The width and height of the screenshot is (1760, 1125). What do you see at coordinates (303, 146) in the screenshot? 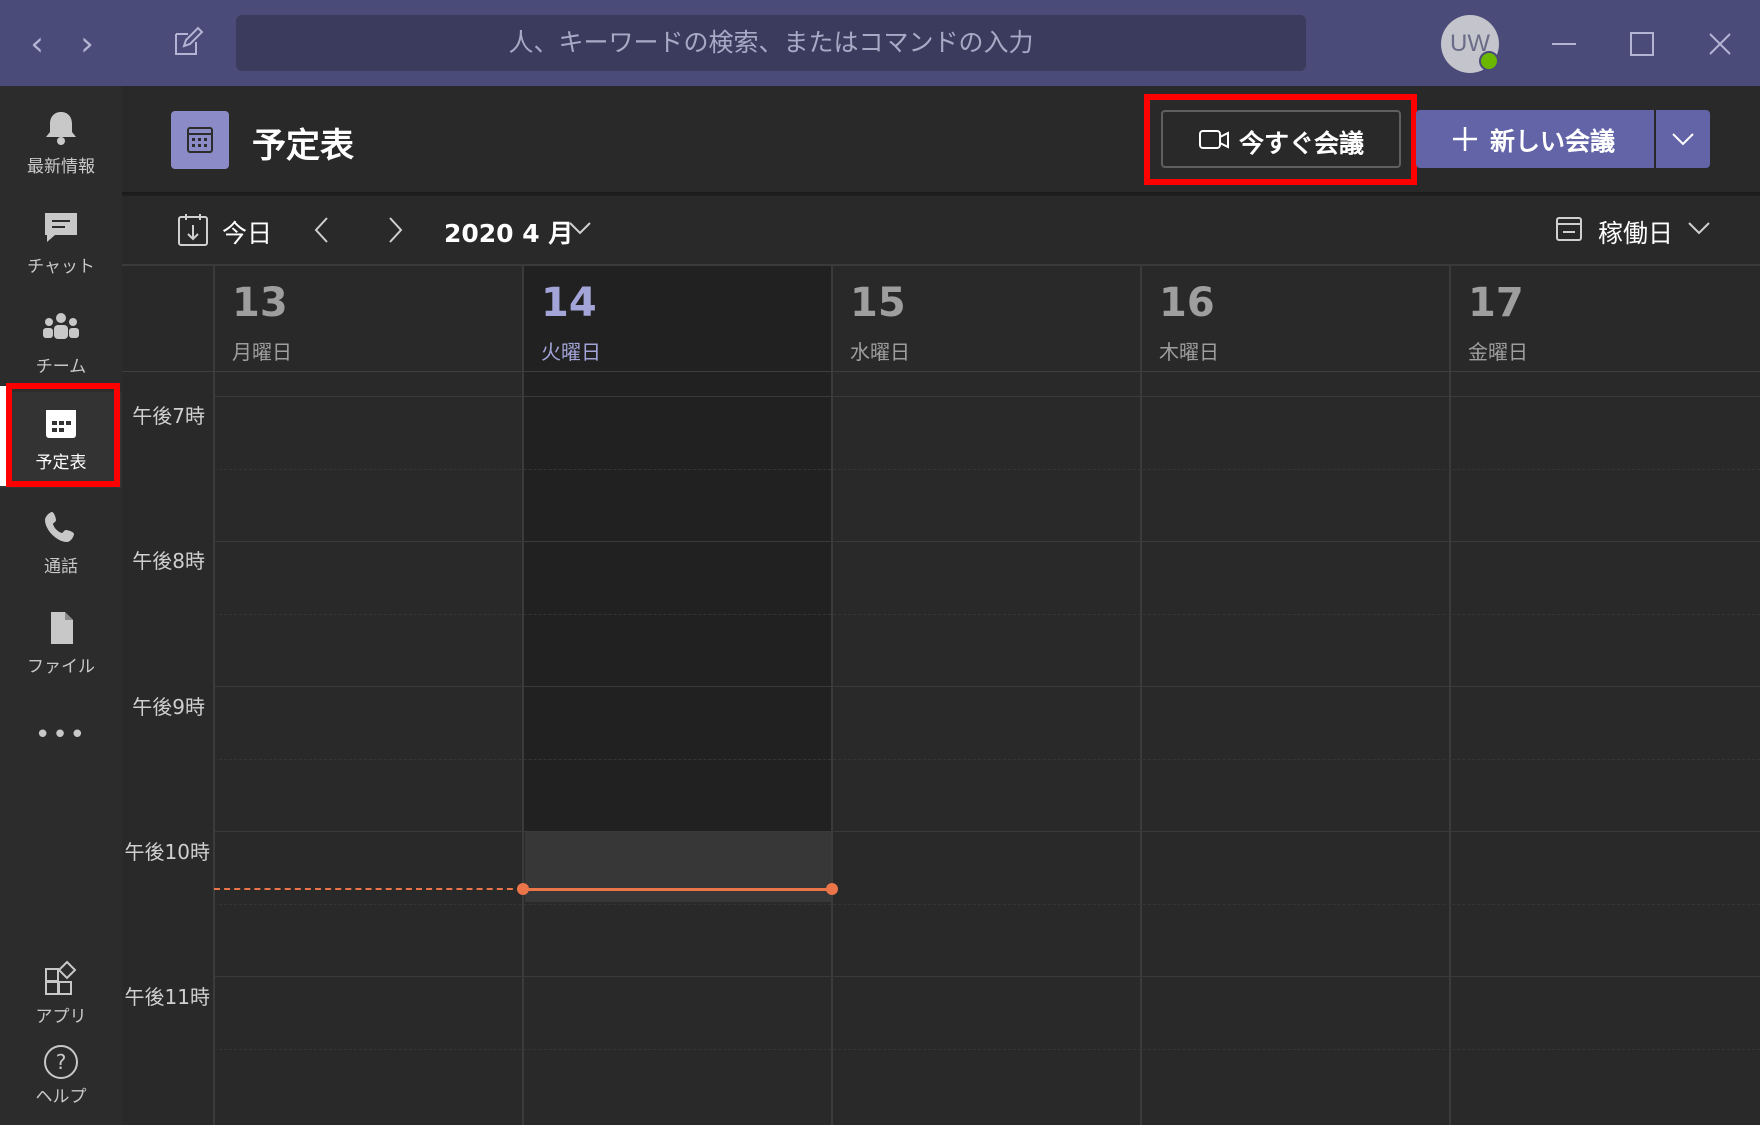
I see `page-title: 予定表` at bounding box center [303, 146].